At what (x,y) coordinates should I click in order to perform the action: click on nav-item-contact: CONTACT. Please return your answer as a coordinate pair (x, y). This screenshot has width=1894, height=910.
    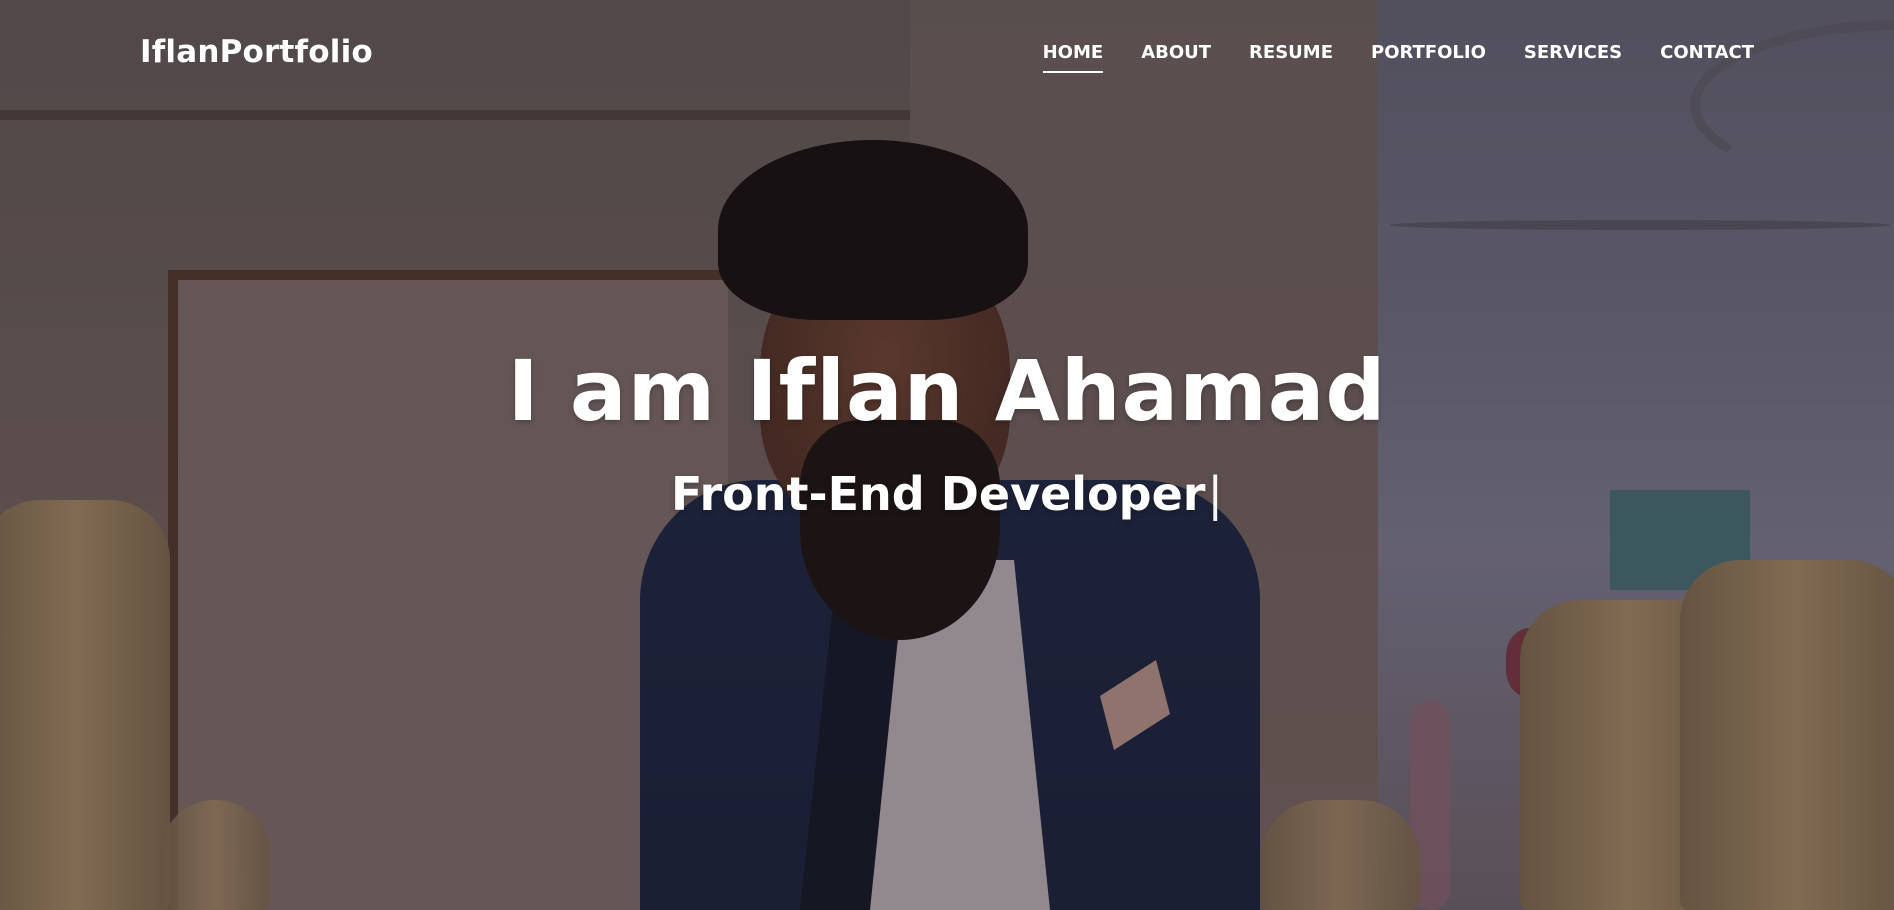
    Looking at the image, I should click on (1707, 52).